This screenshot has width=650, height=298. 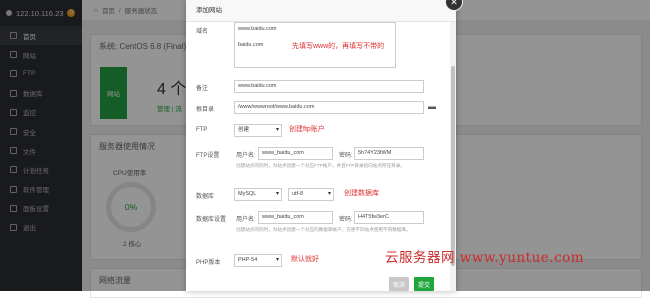 What do you see at coordinates (258, 194) in the screenshot?
I see `database-select: MySQL` at bounding box center [258, 194].